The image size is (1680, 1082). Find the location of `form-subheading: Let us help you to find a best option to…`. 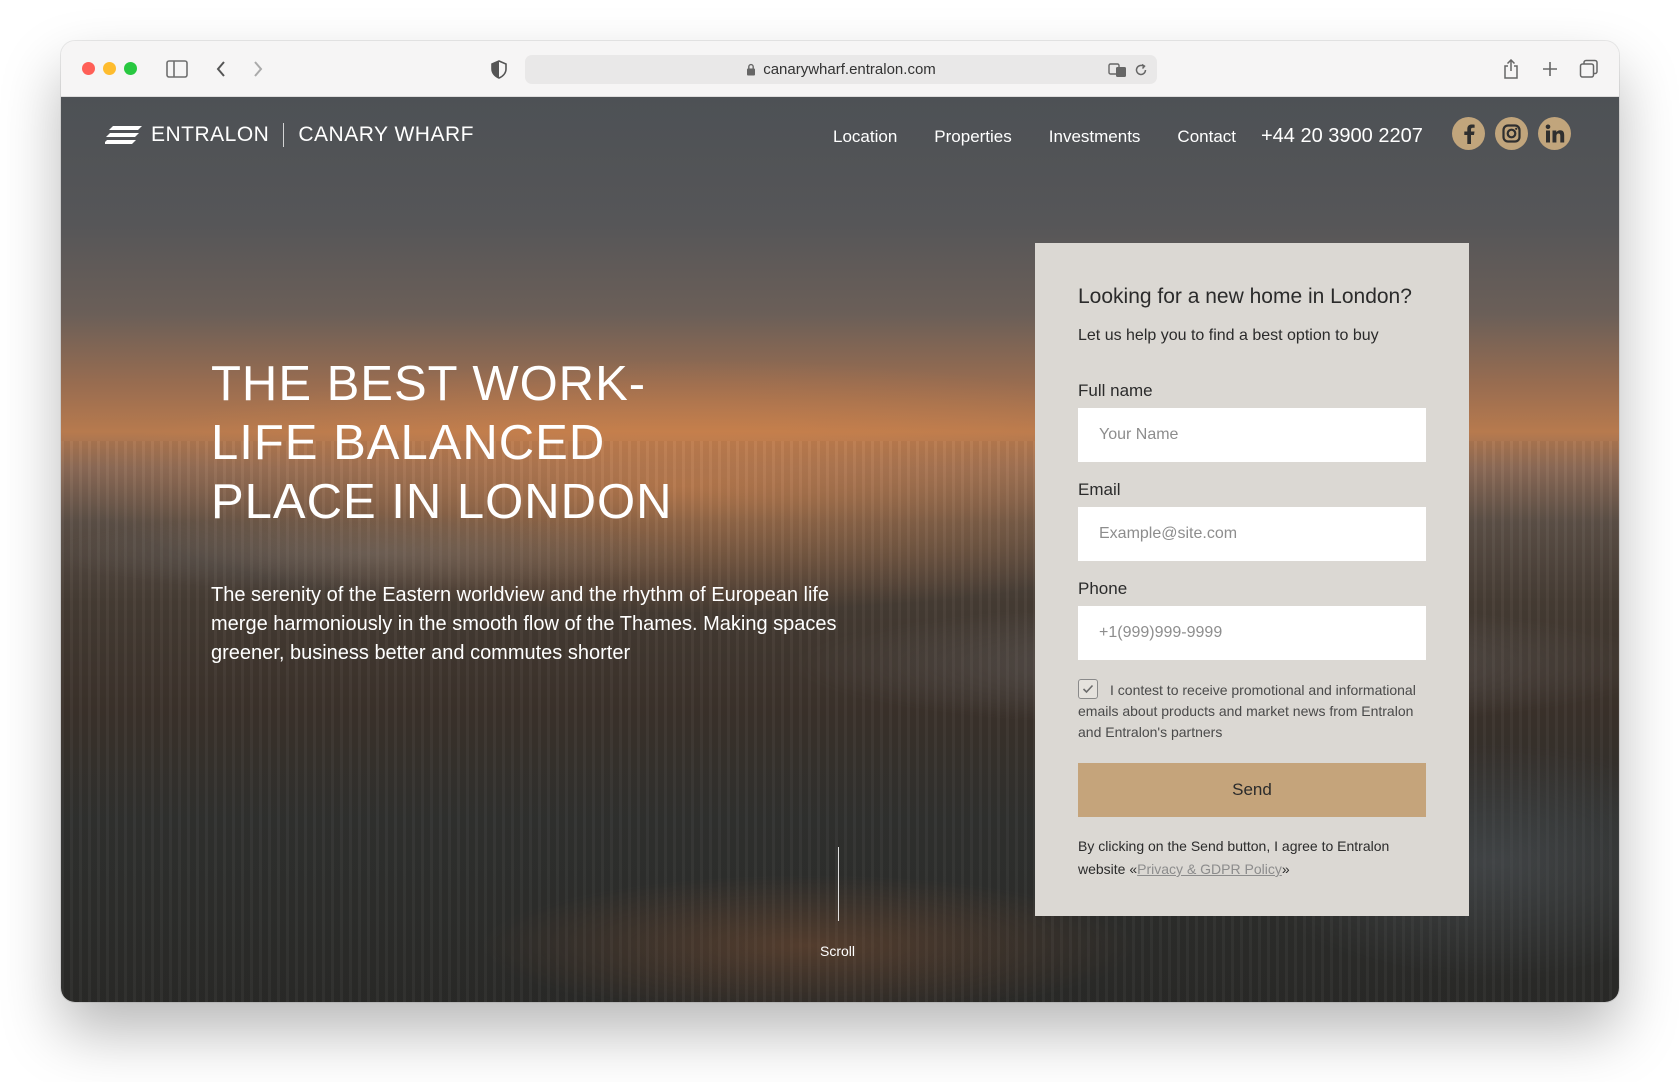

form-subheading: Let us help you to find a best option to… is located at coordinates (1228, 335).